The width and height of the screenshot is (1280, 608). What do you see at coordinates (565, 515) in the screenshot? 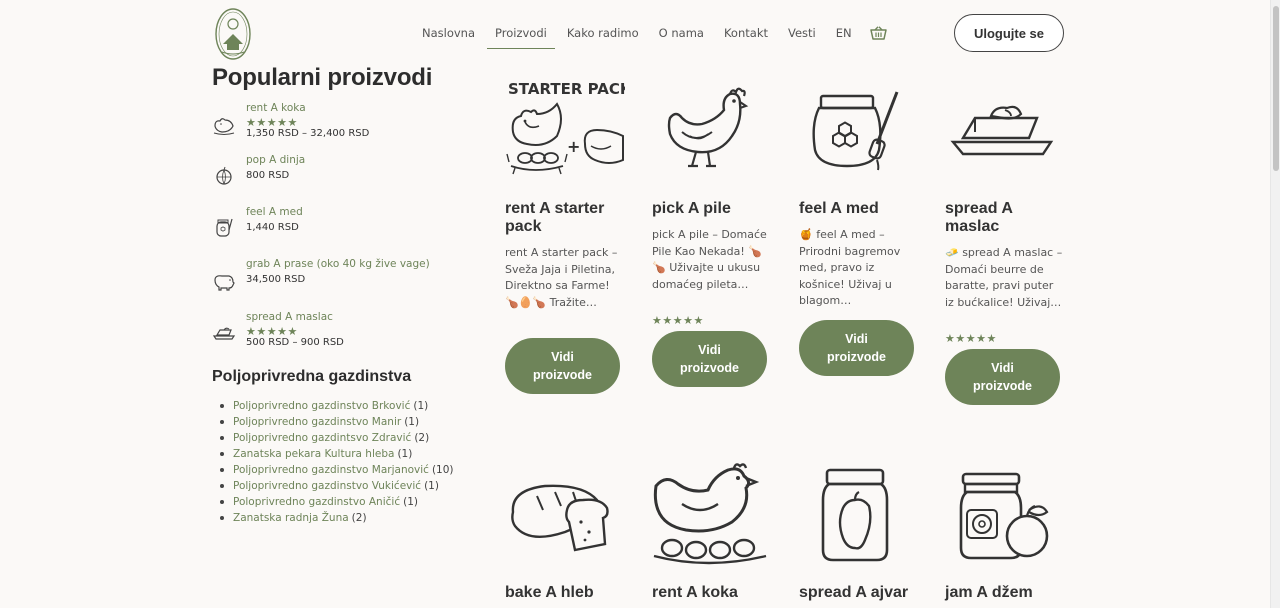
I see `bread-icon` at bounding box center [565, 515].